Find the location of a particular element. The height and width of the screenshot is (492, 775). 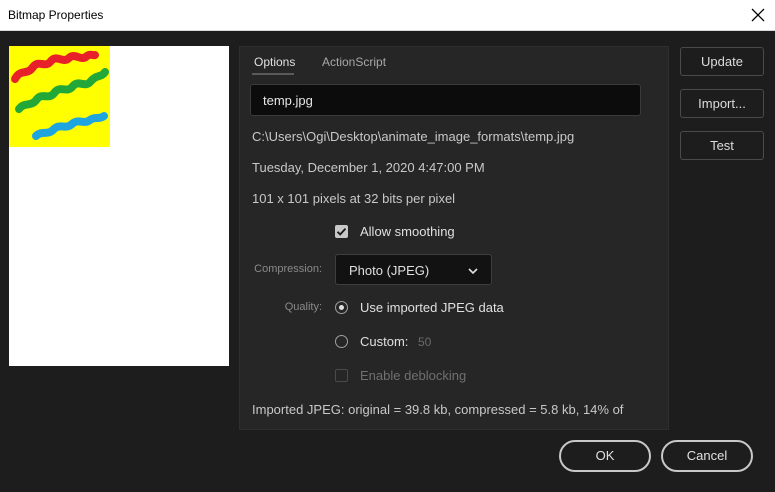

tab-options: Options is located at coordinates (274, 62).